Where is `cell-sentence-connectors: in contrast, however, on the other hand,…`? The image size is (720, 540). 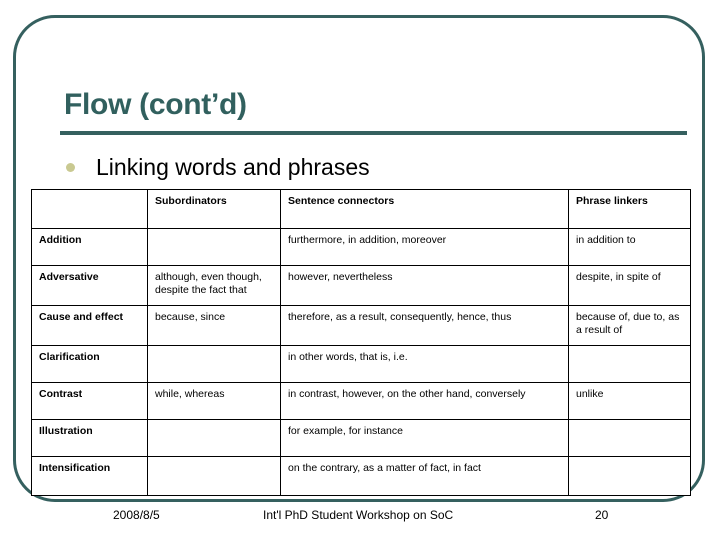
cell-sentence-connectors: in contrast, however, on the other hand,… is located at coordinates (424, 401).